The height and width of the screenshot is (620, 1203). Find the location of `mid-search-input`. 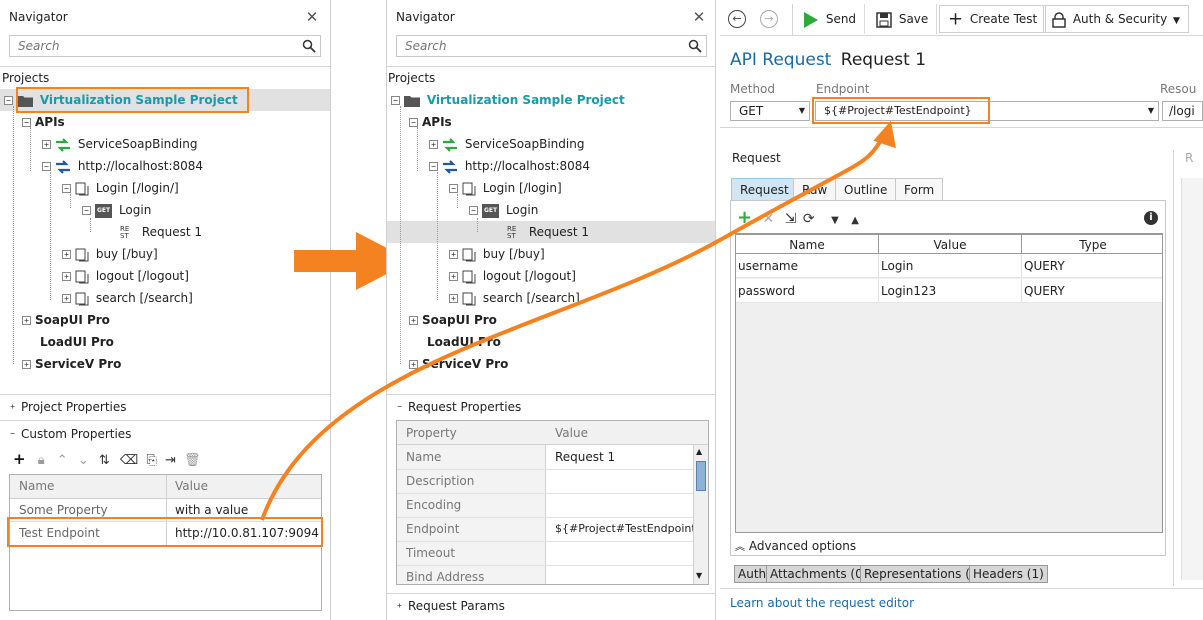

mid-search-input is located at coordinates (551, 46).